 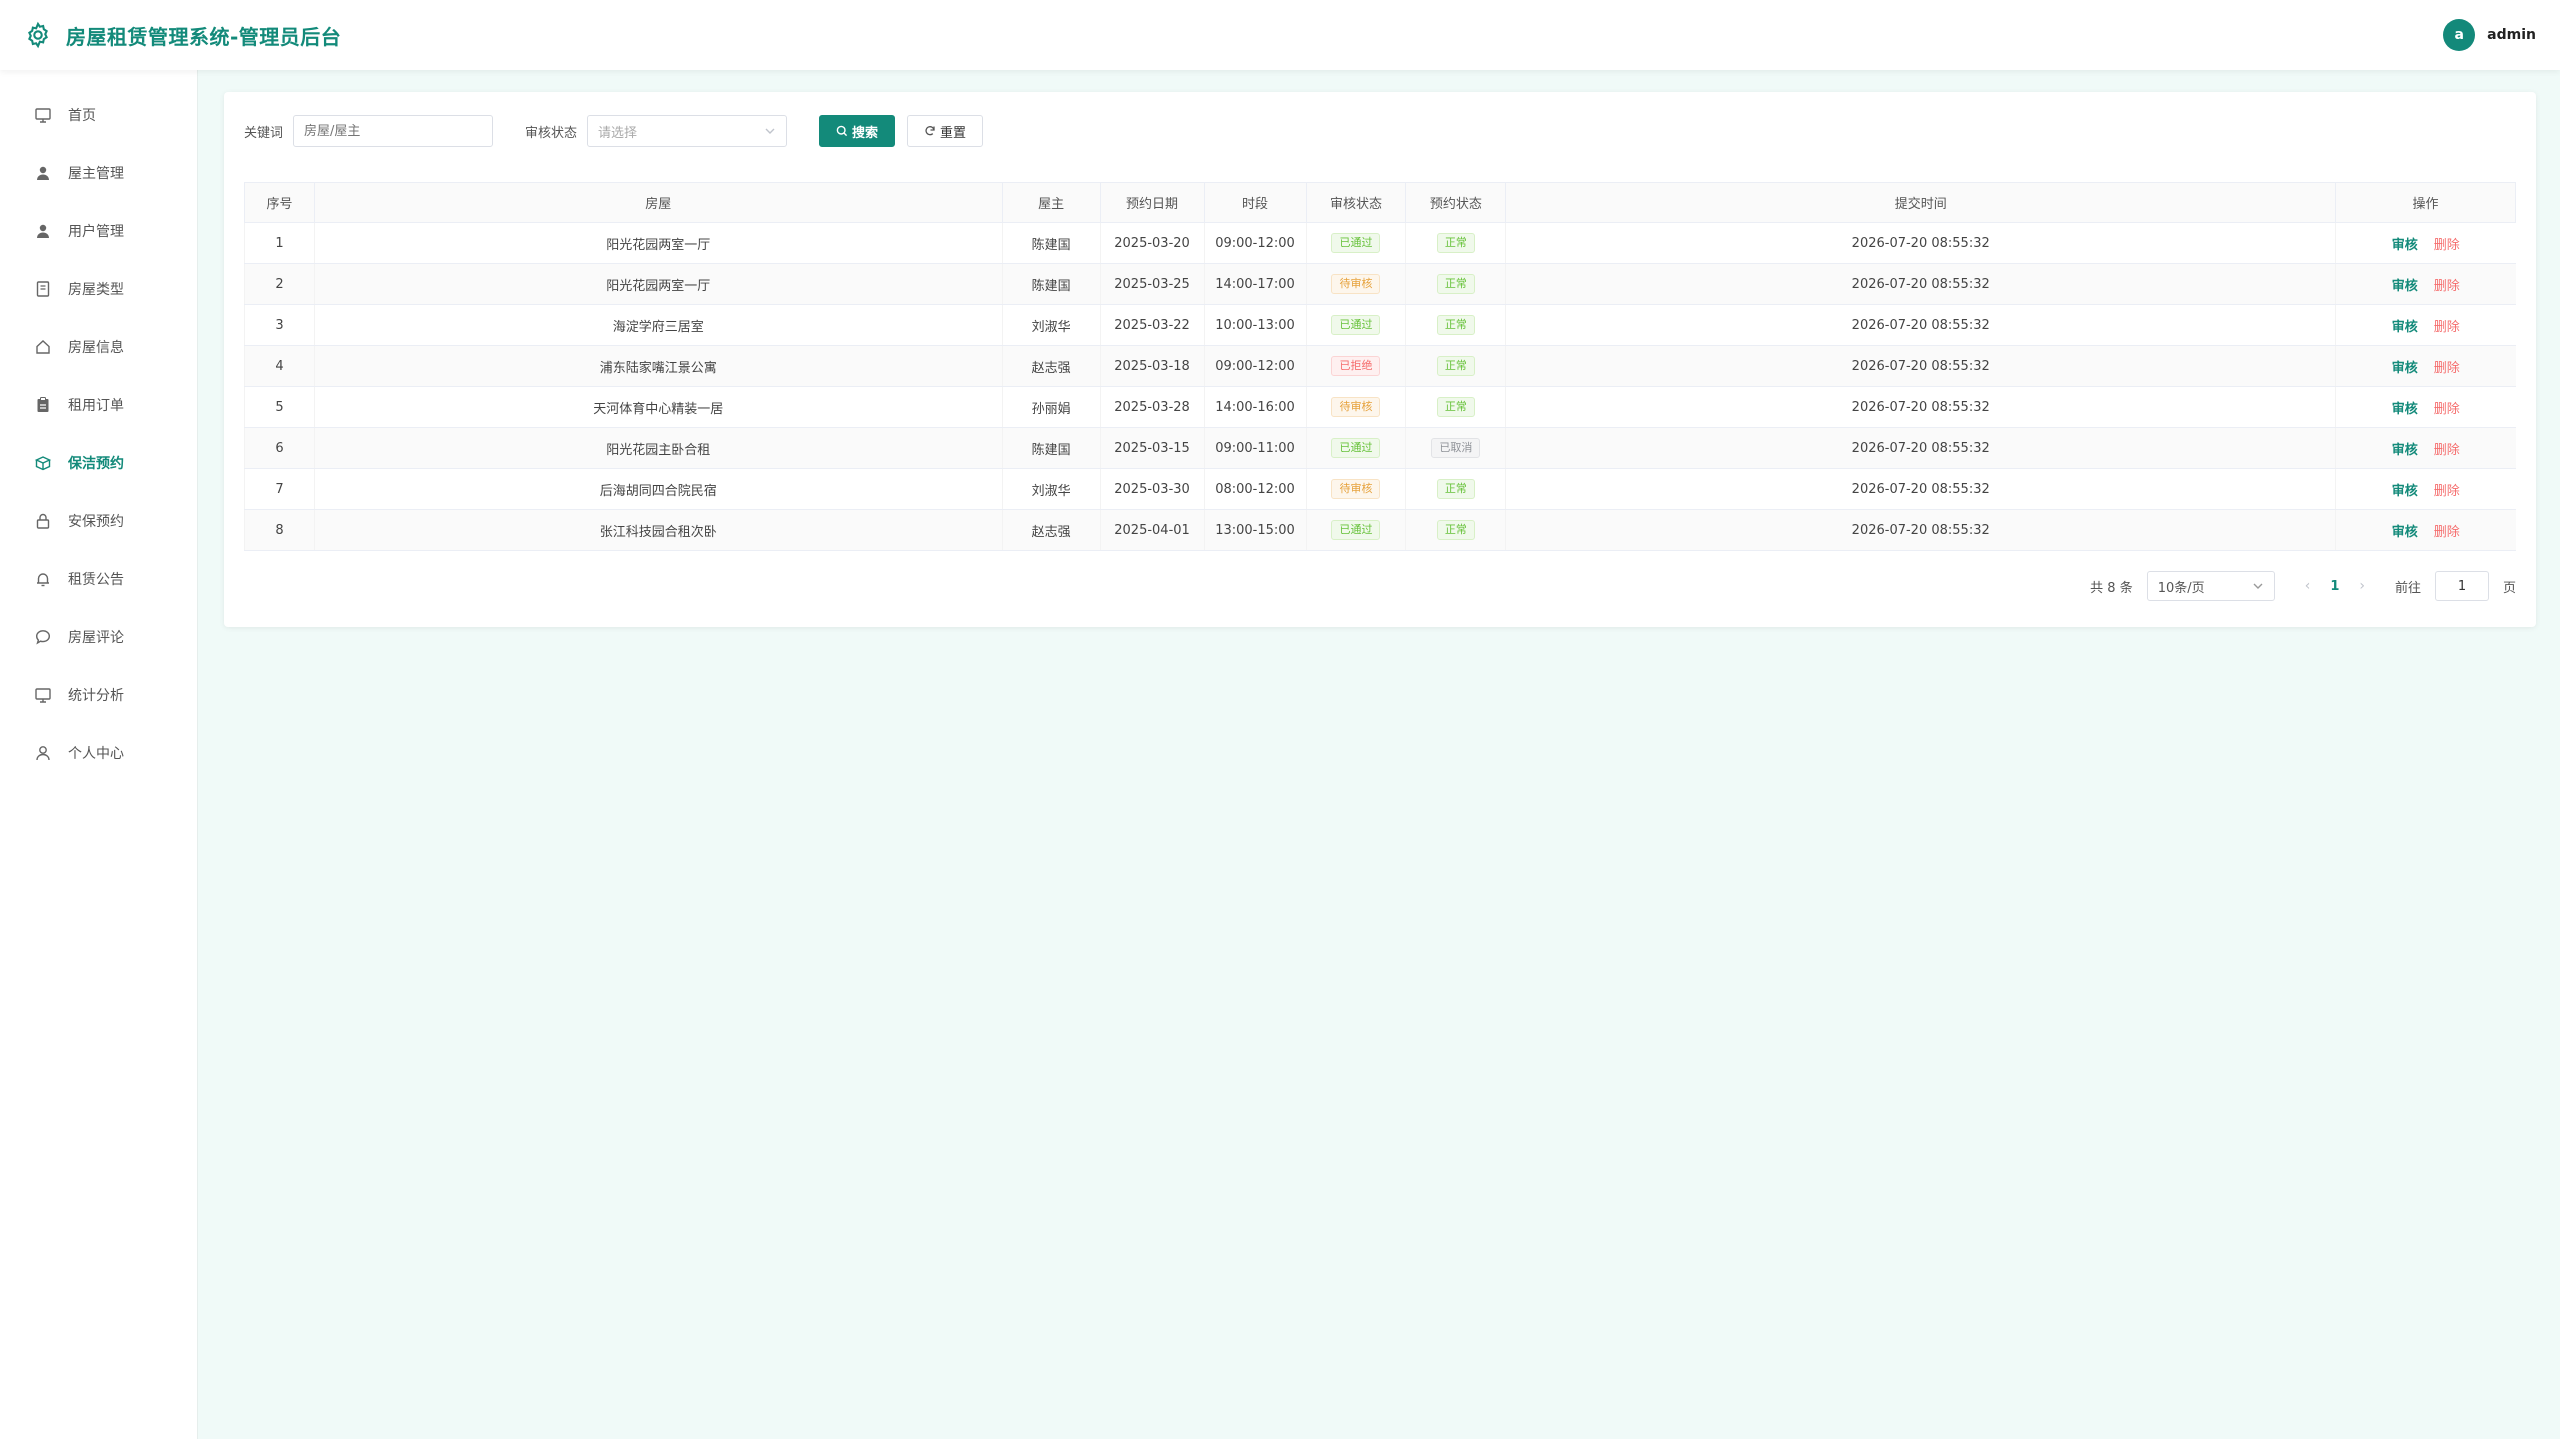 What do you see at coordinates (98, 347) in the screenshot?
I see `sidebar-item-5: 房屋信息` at bounding box center [98, 347].